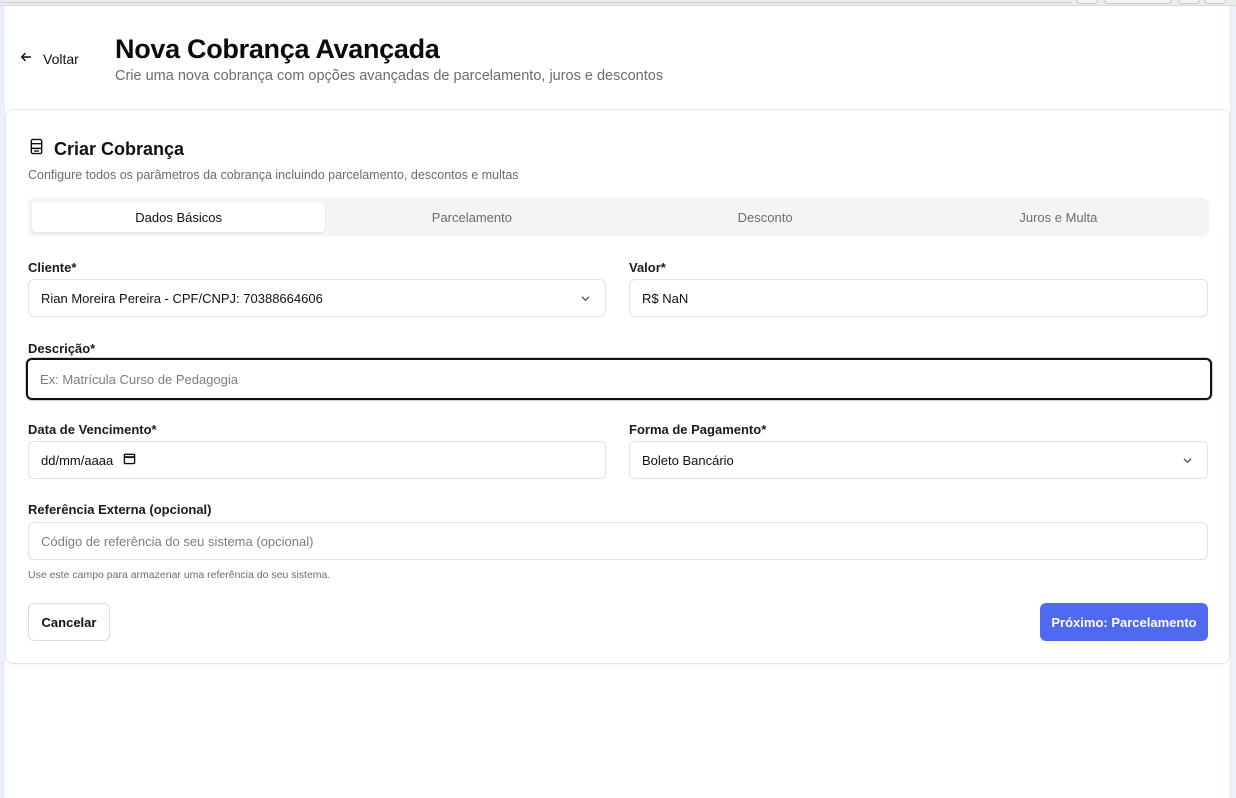  What do you see at coordinates (698, 429) in the screenshot?
I see `pagamento-label: Forma de Pagamento*` at bounding box center [698, 429].